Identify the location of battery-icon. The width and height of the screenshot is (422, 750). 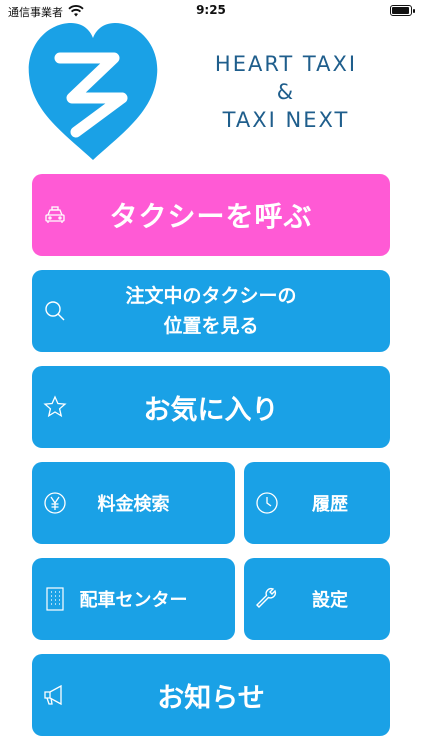
(402, 10).